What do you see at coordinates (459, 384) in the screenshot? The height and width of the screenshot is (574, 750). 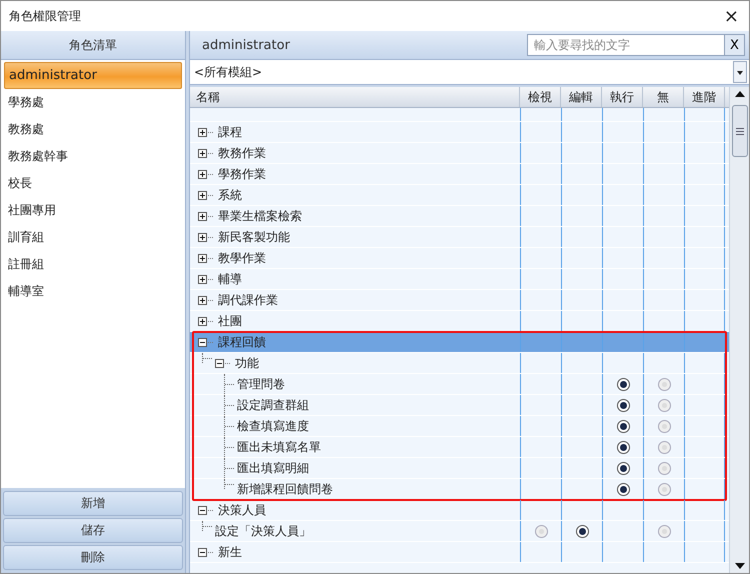 I see `tree-row: 管理問卷` at bounding box center [459, 384].